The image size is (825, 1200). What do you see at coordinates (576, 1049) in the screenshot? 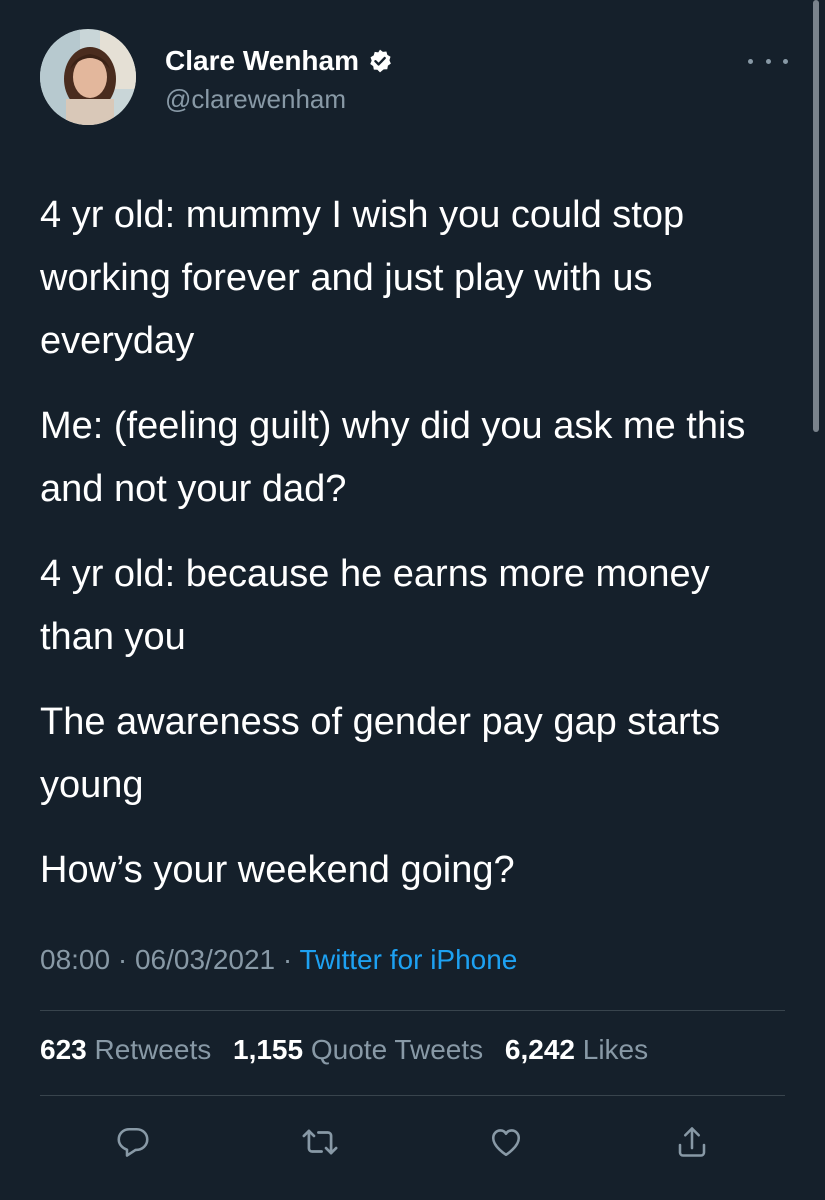
I see `likes-stat: 6,242 Likes` at bounding box center [576, 1049].